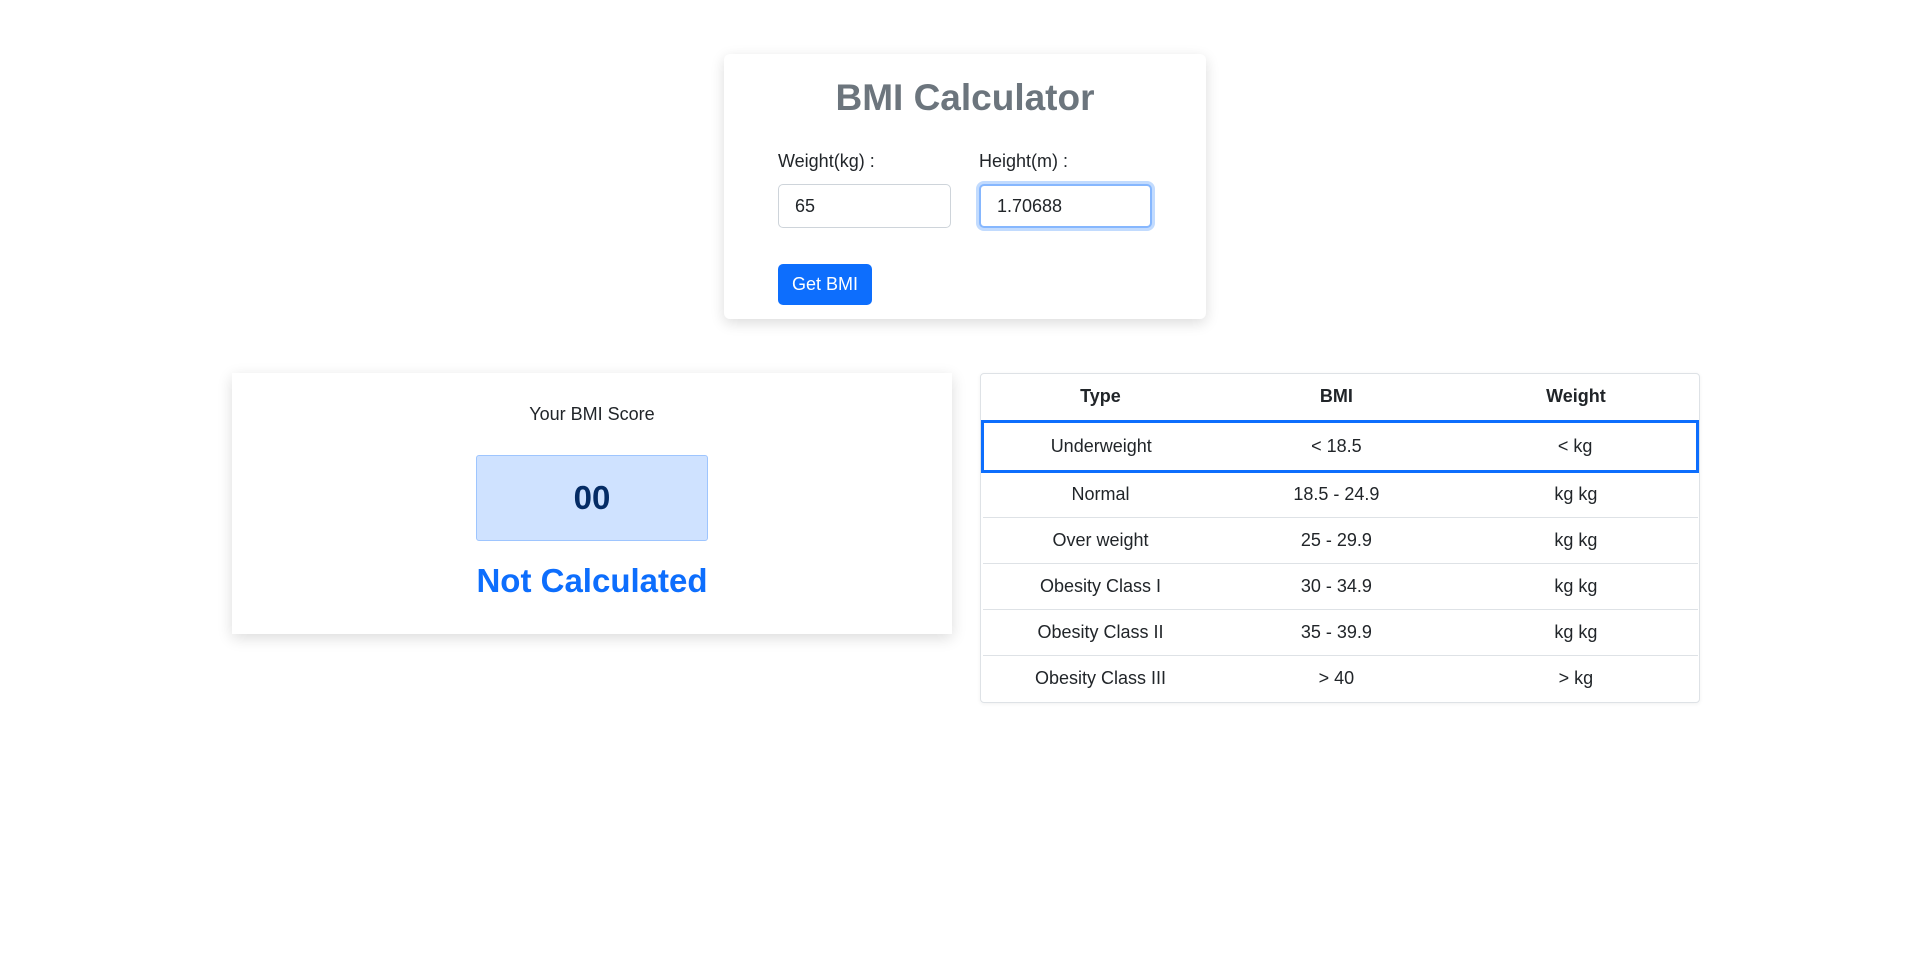 This screenshot has width=1919, height=963. What do you see at coordinates (1100, 398) in the screenshot?
I see `header-type: Type` at bounding box center [1100, 398].